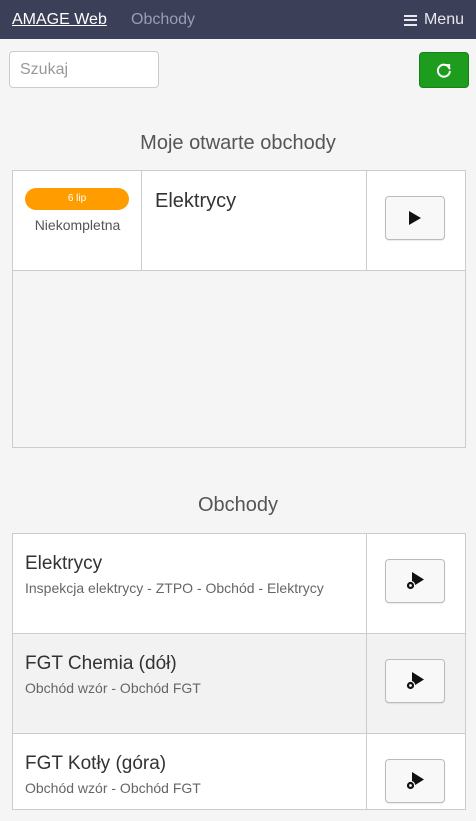  I want to click on date-badge: 6 lip, so click(77, 199).